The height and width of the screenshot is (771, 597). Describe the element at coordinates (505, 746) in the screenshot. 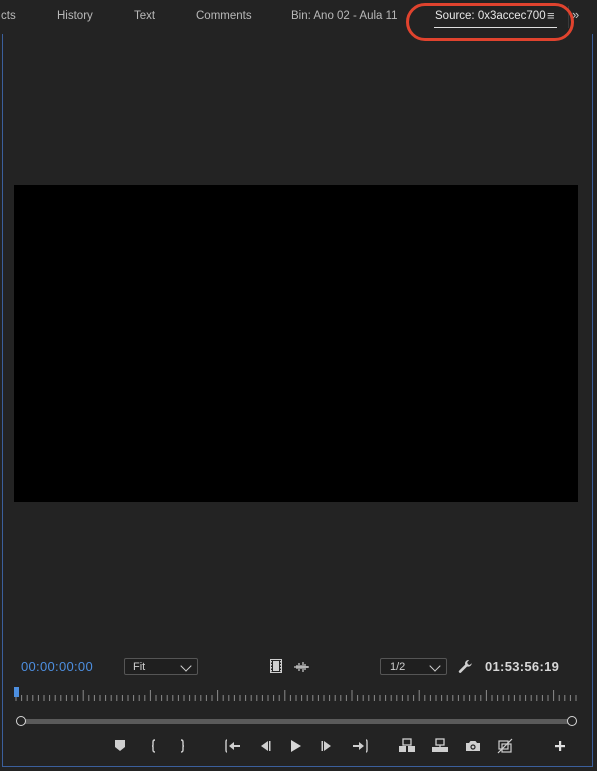

I see `multicam-icon` at that location.